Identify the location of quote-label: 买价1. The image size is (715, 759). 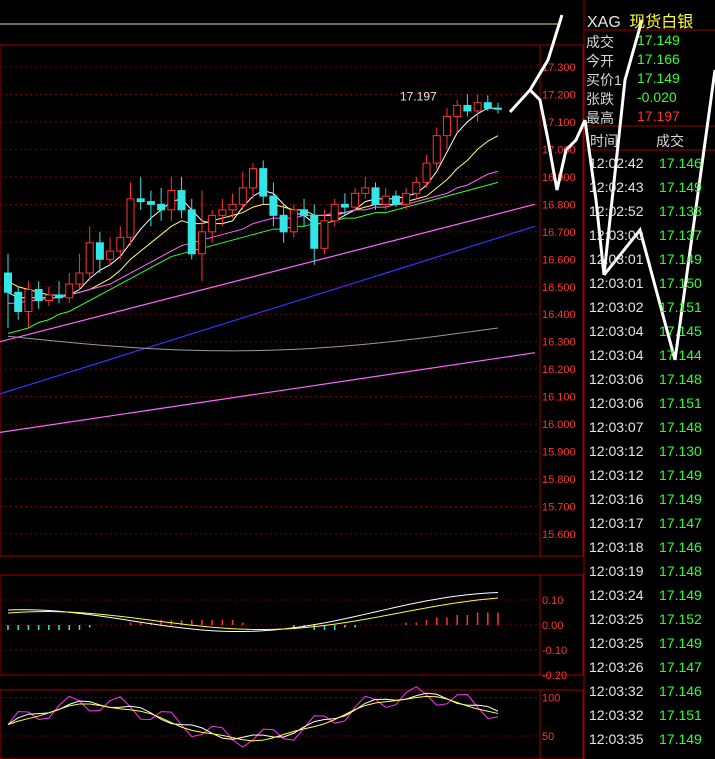
(604, 80).